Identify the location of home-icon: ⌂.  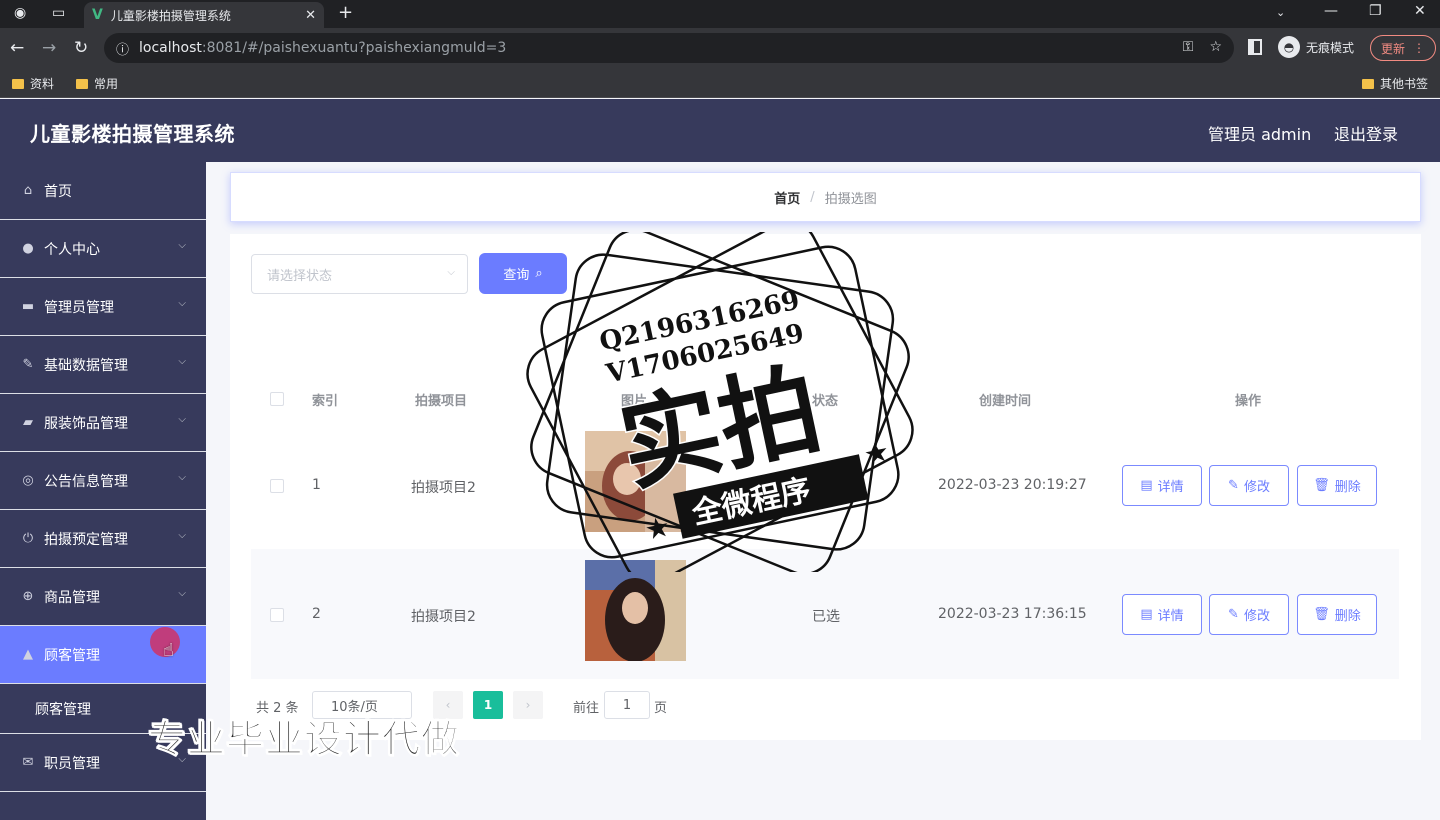
(28, 190).